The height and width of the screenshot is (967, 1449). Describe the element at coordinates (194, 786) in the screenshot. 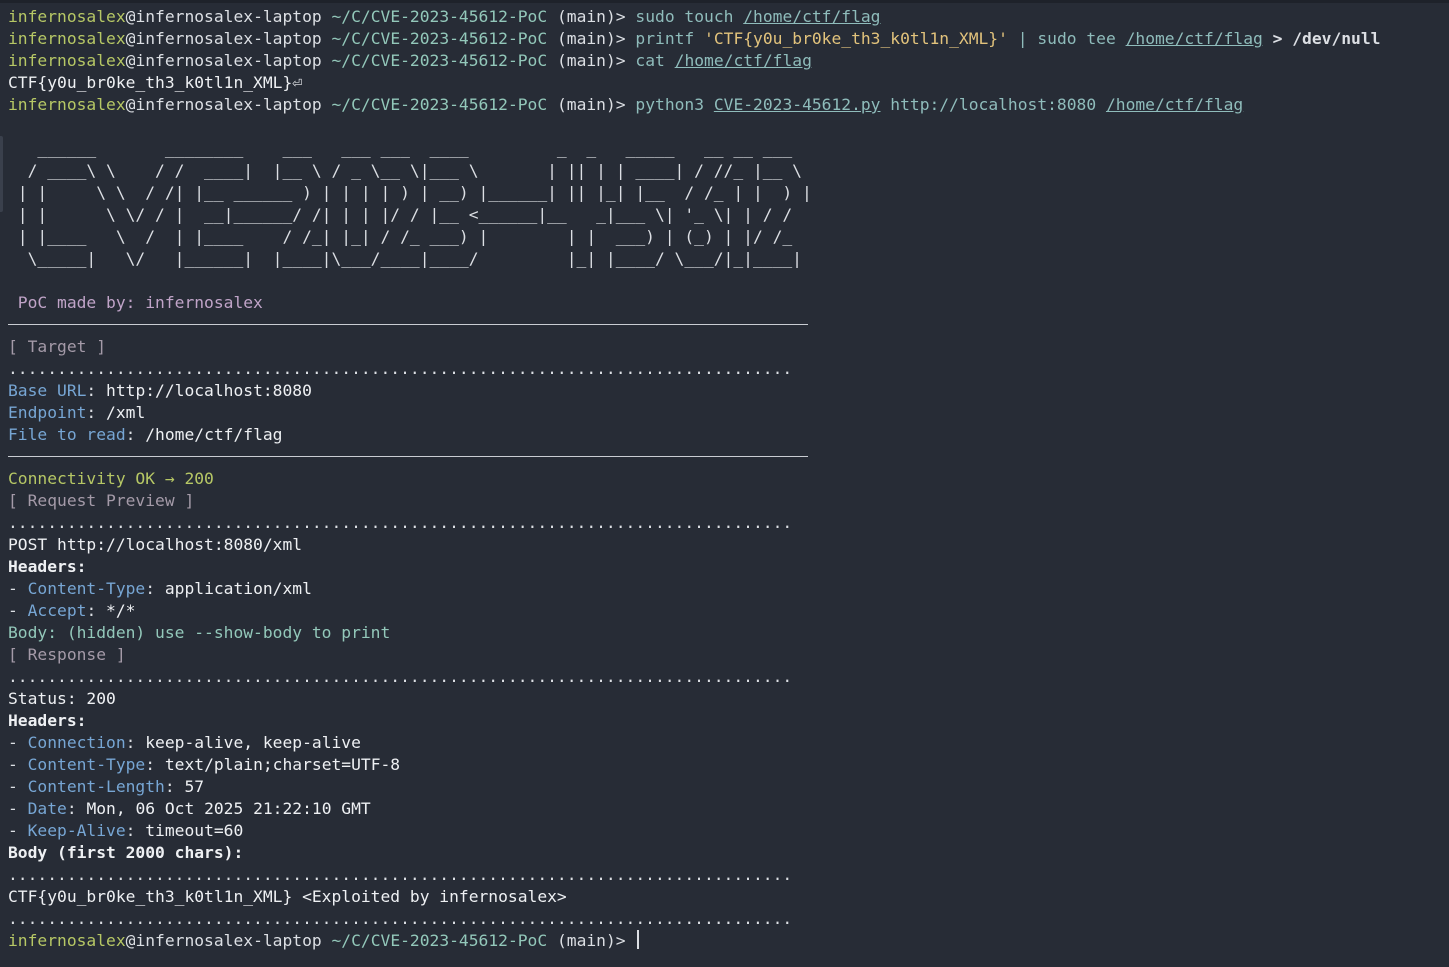

I see `header-value: 57` at that location.